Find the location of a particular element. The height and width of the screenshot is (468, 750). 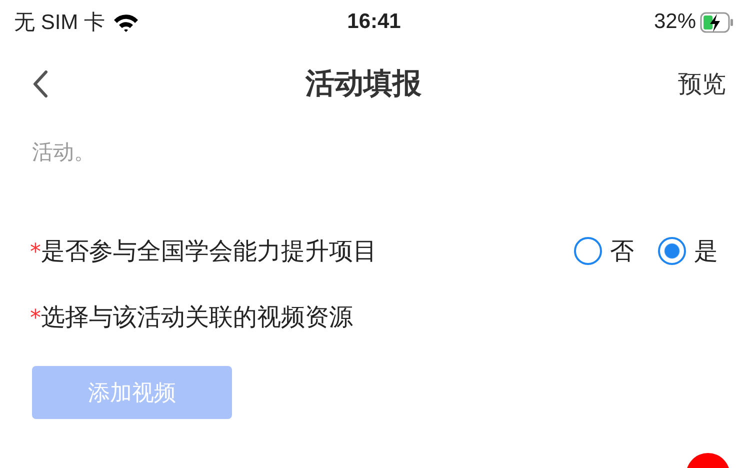

field-label: 是否参与全国学会能力提升项目 is located at coordinates (209, 251).